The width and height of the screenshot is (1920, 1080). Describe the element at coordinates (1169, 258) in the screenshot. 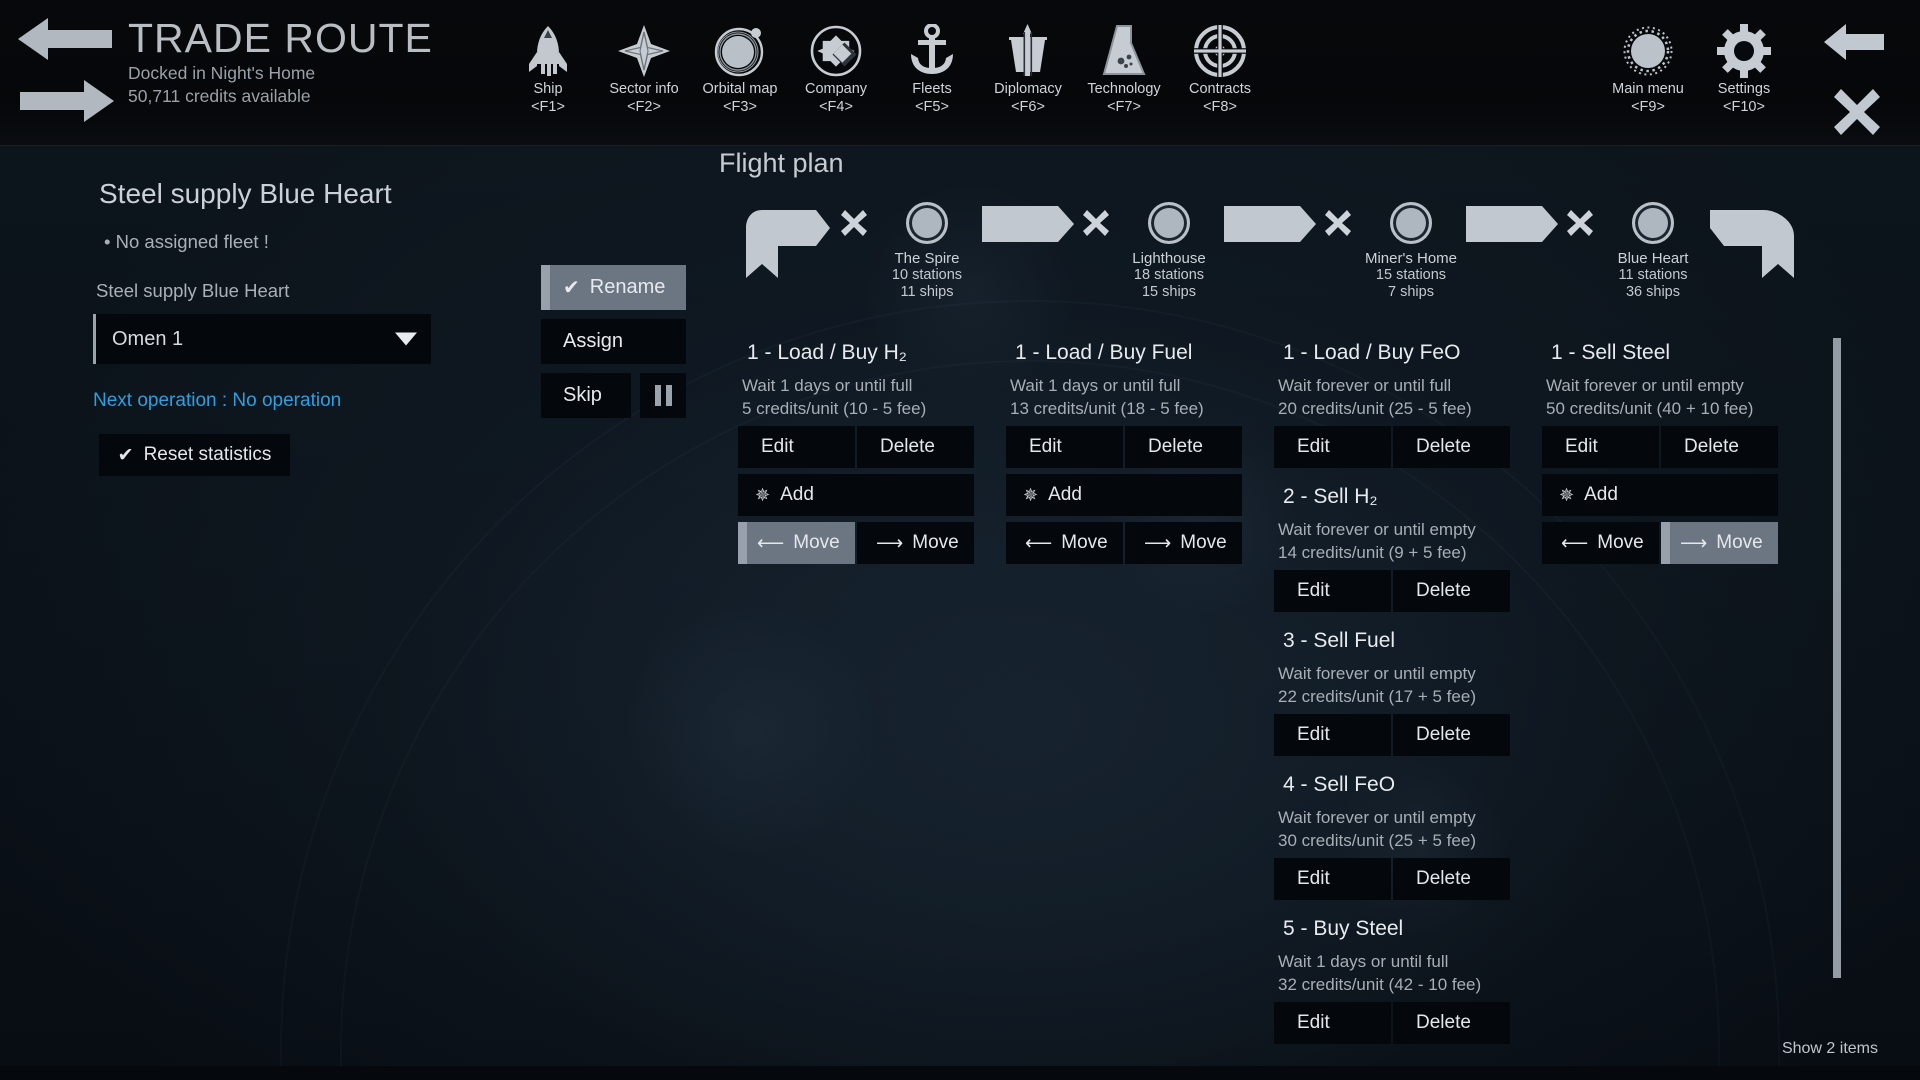

I see `station-name: Lighthouse` at that location.